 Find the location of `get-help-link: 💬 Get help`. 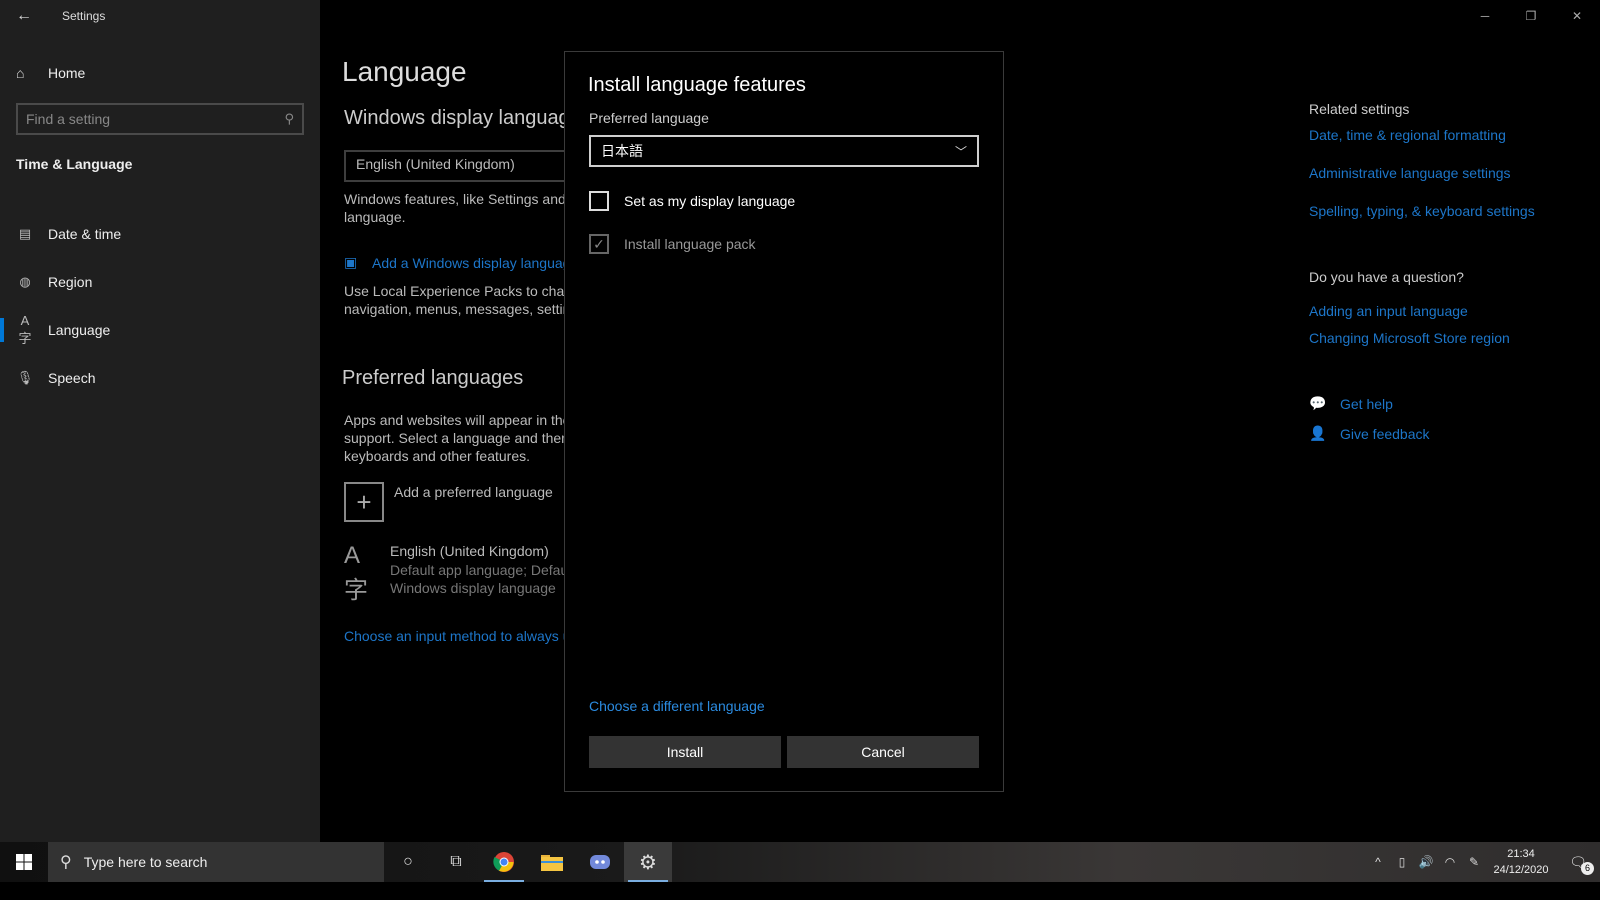

get-help-link: 💬 Get help is located at coordinates (1351, 403).